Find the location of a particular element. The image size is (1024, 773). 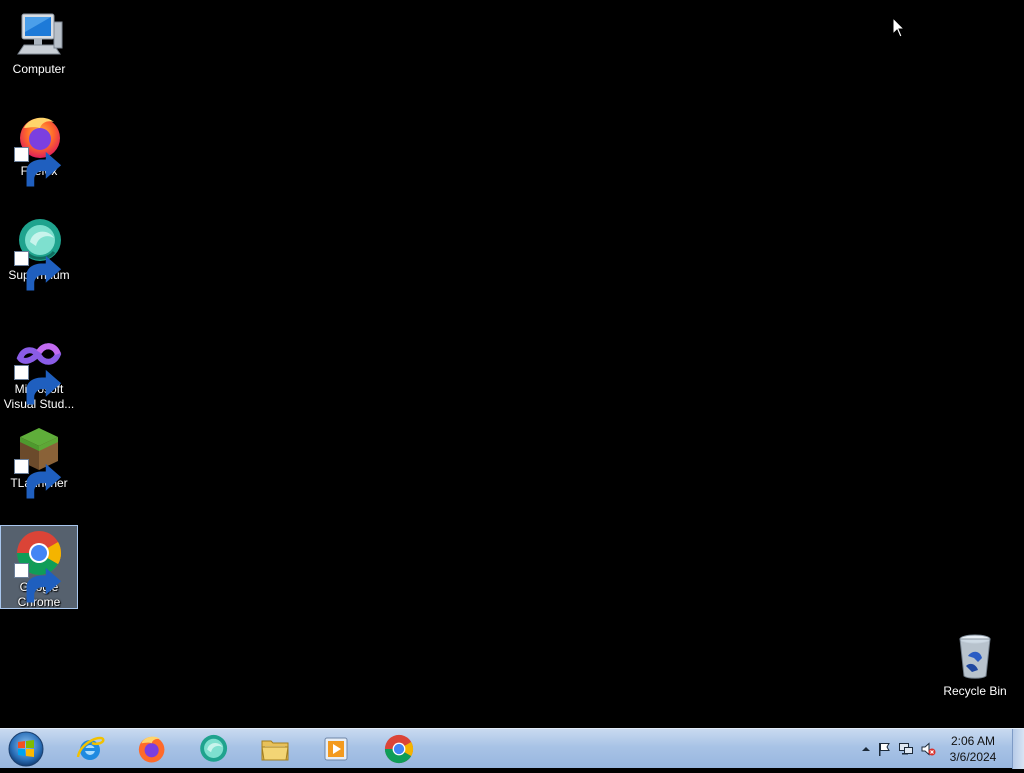

show-desktop-button is located at coordinates (1018, 749).